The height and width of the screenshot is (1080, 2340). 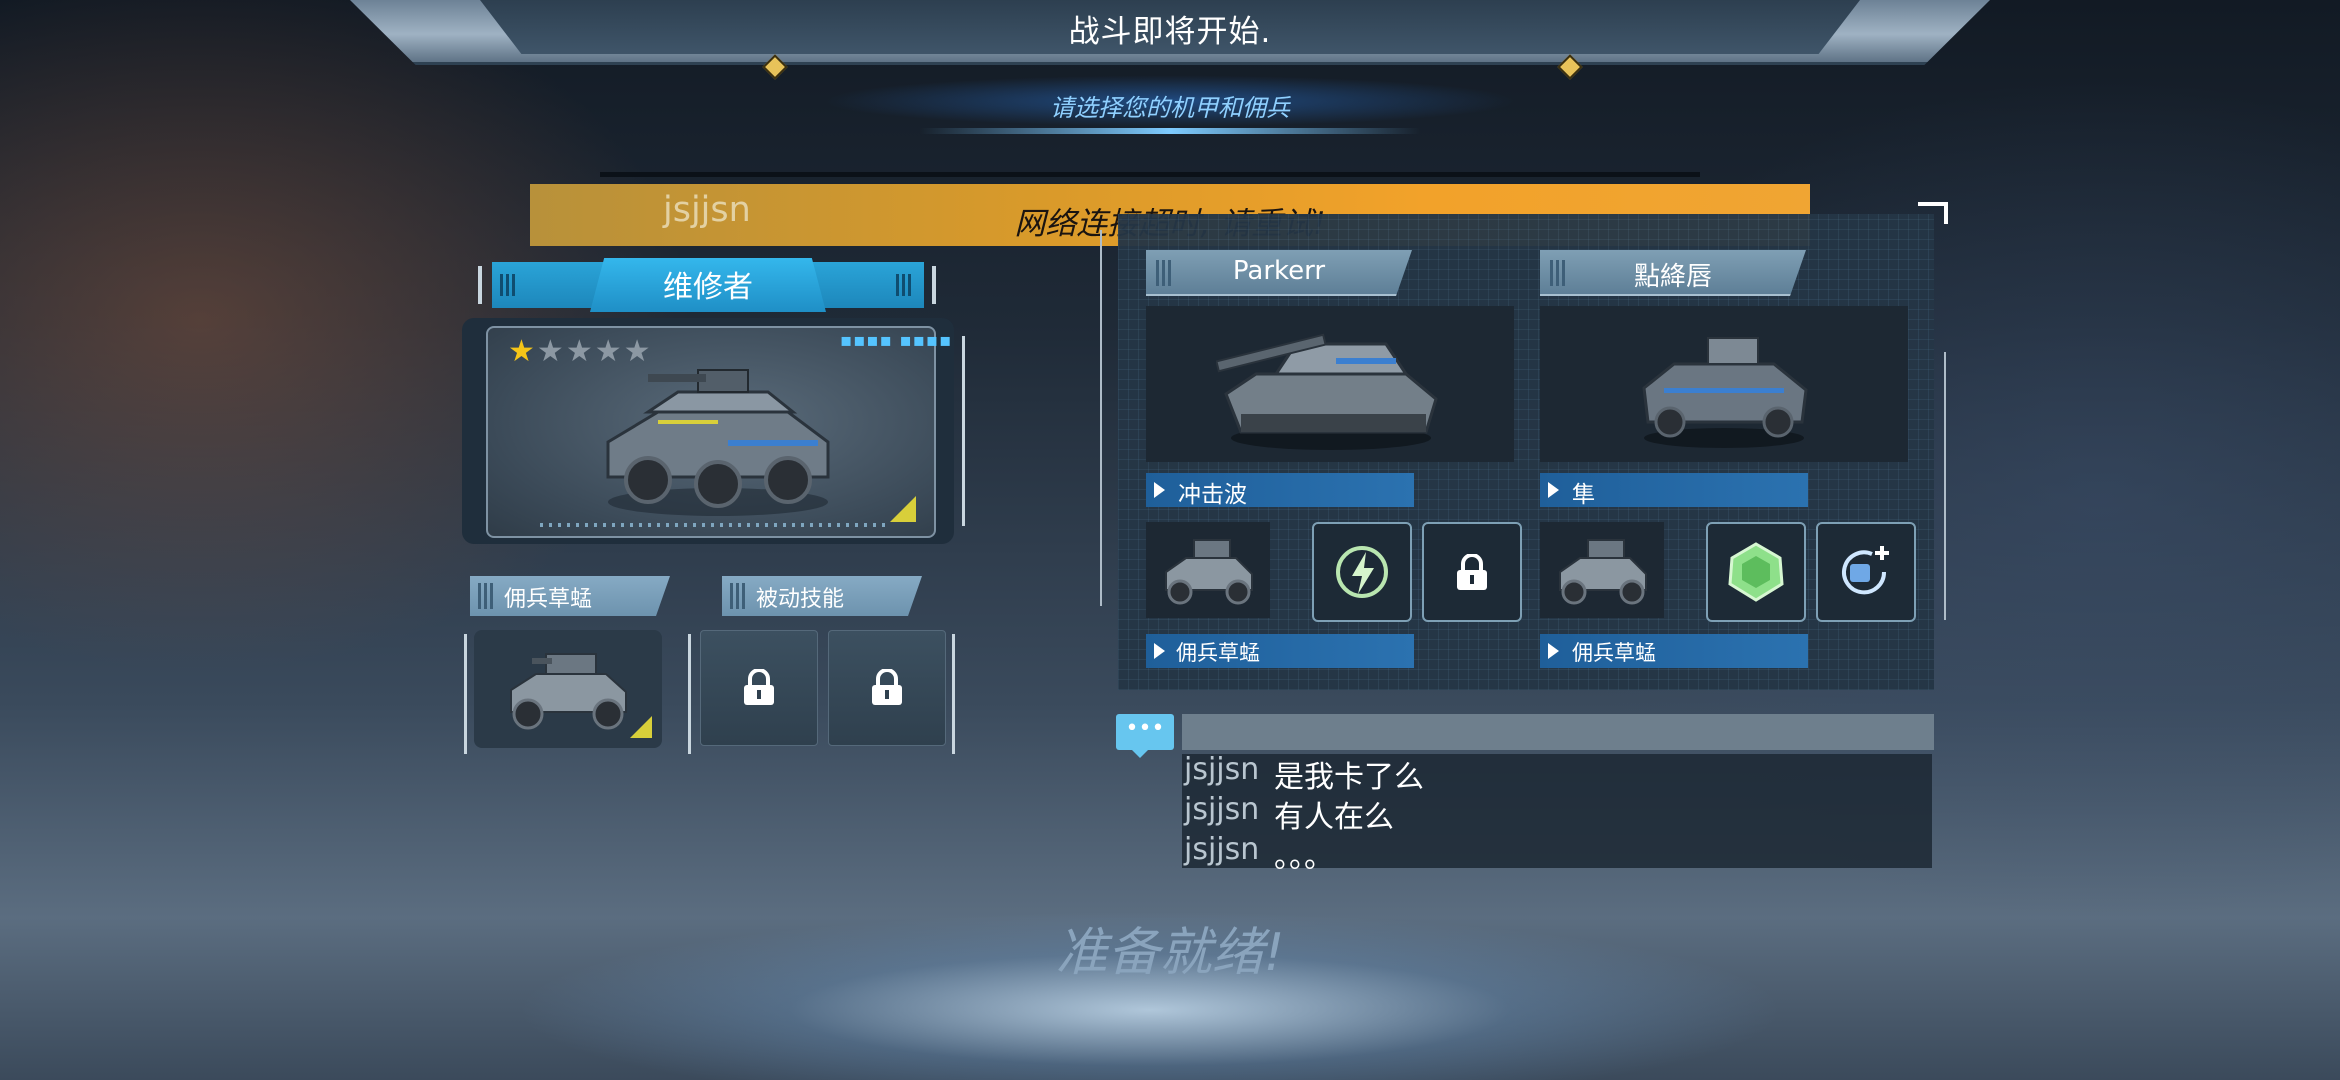 I want to click on vehicle-image, so click(x=1725, y=392).